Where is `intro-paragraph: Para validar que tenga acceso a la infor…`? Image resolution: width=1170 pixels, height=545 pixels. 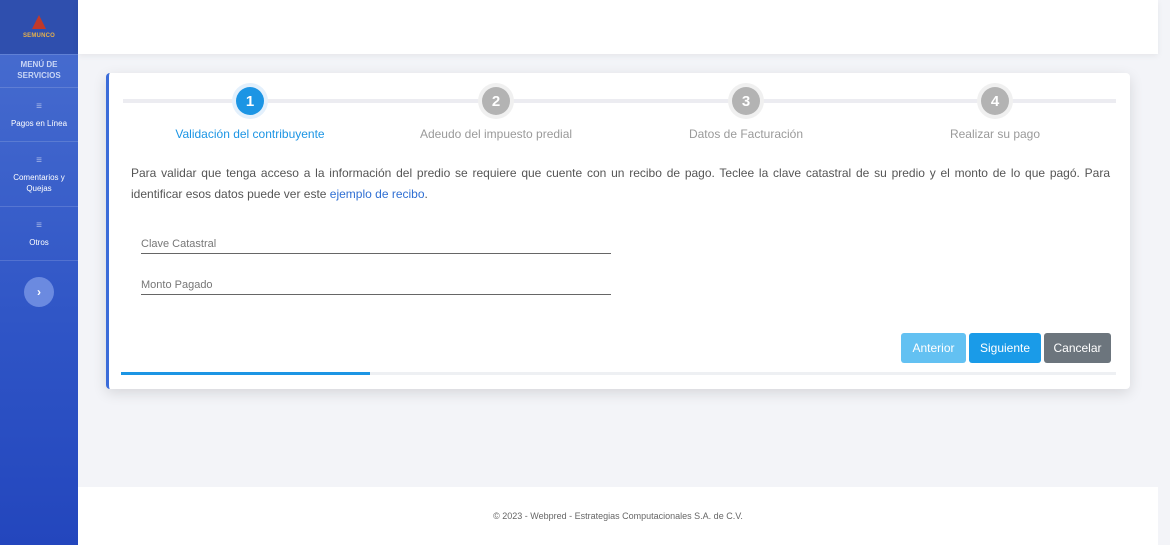
intro-paragraph: Para validar que tenga acceso a la infor… is located at coordinates (620, 184).